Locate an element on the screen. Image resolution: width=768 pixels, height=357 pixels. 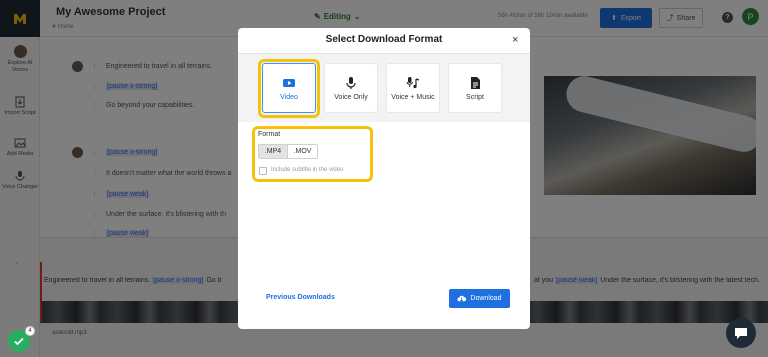
format-voice-only-button: Voice Only is located at coordinates (351, 88).